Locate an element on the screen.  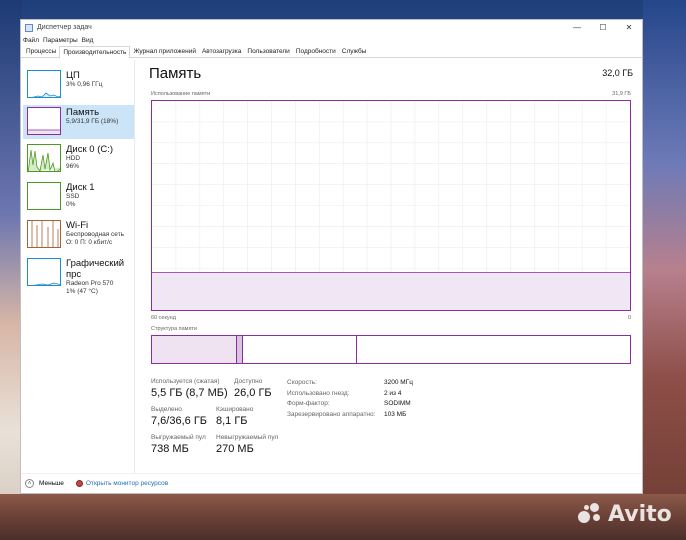
stat-available-value: 26,0 ГБ is located at coordinates (253, 393).